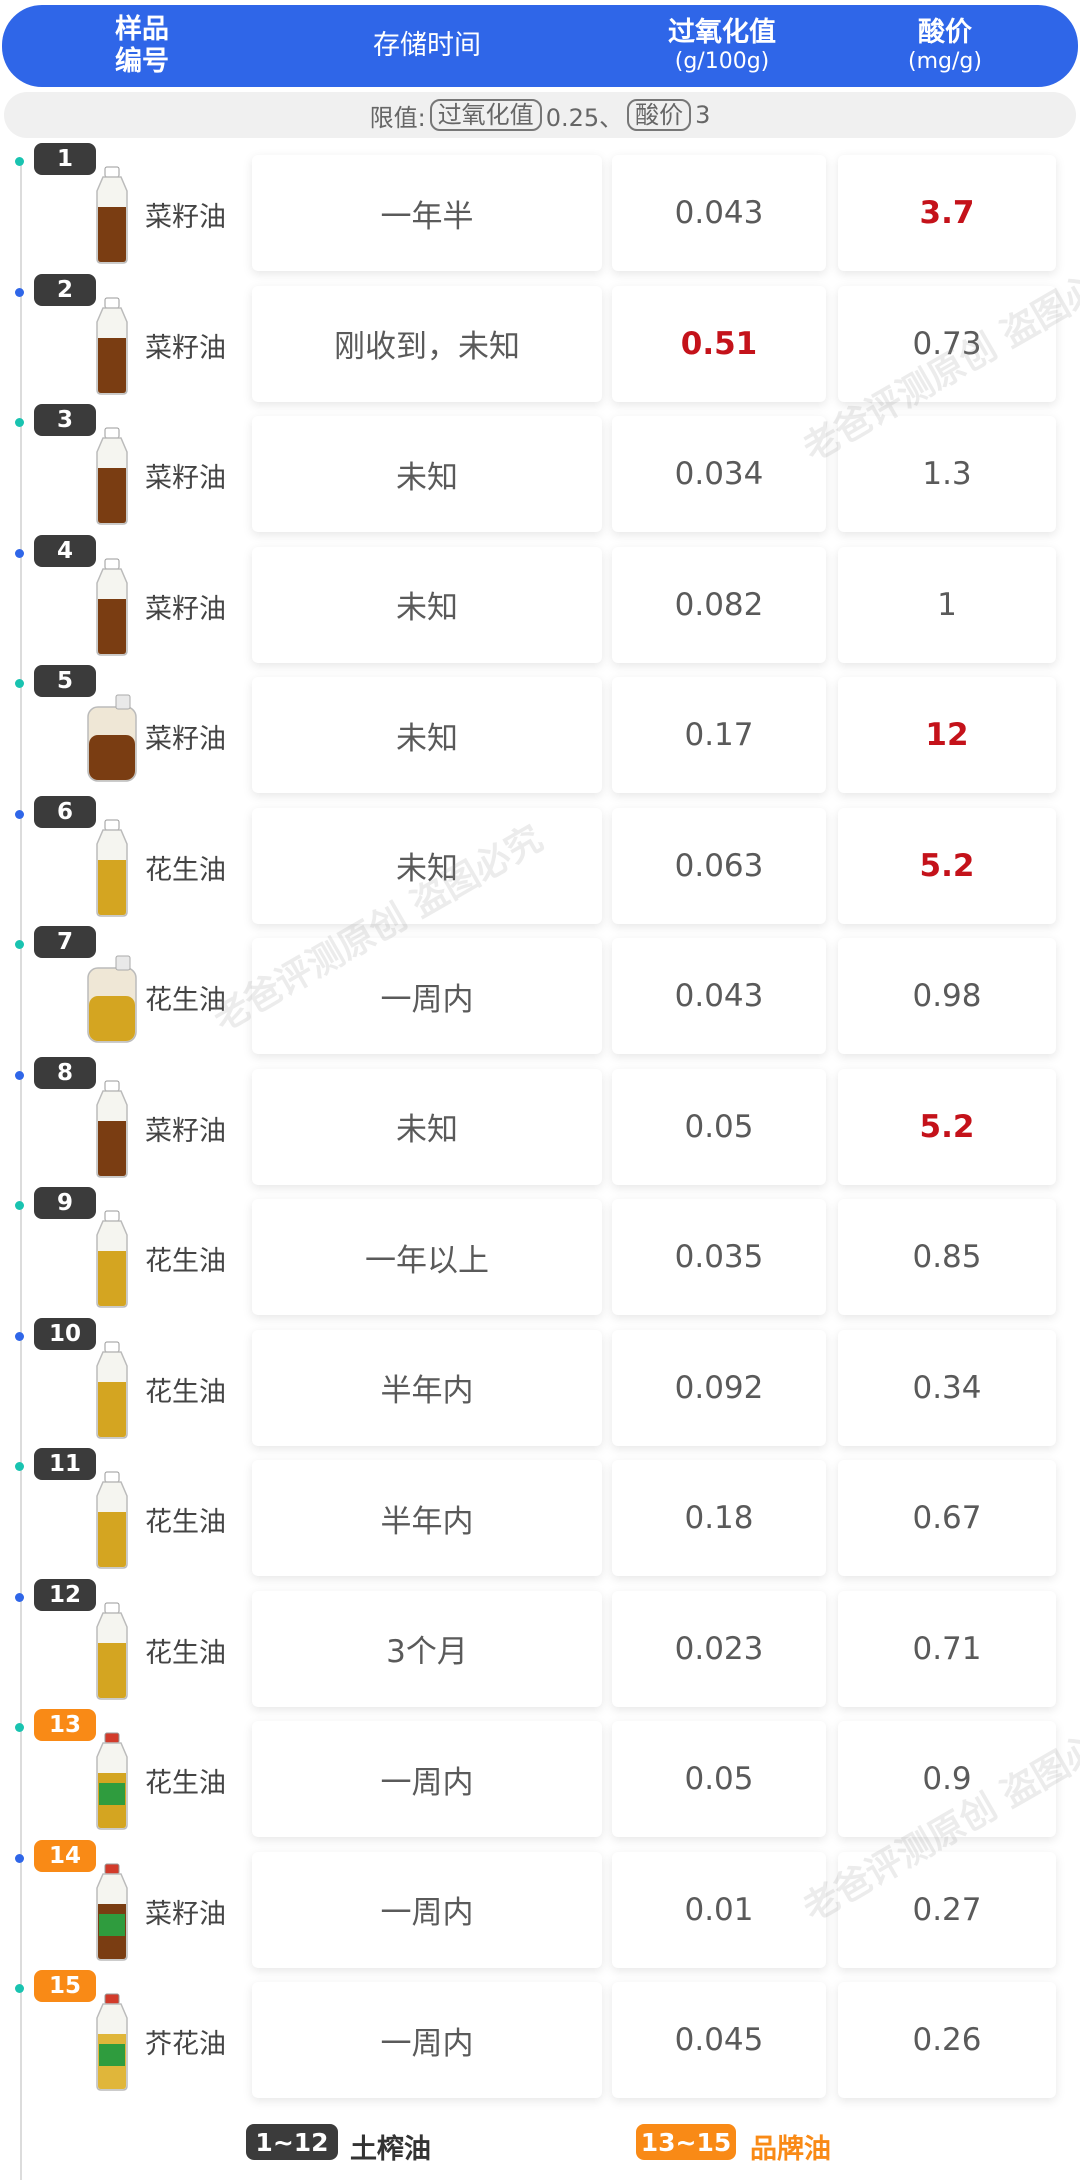  What do you see at coordinates (65, 942) in the screenshot?
I see `sample-number-badge: 7` at bounding box center [65, 942].